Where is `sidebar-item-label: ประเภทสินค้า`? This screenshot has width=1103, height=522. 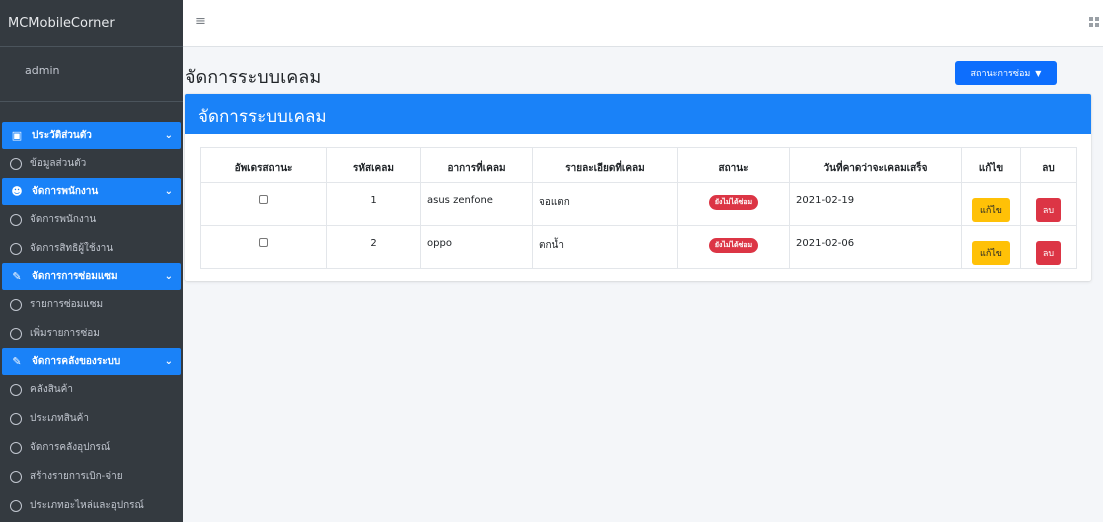 sidebar-item-label: ประเภทสินค้า is located at coordinates (59, 418).